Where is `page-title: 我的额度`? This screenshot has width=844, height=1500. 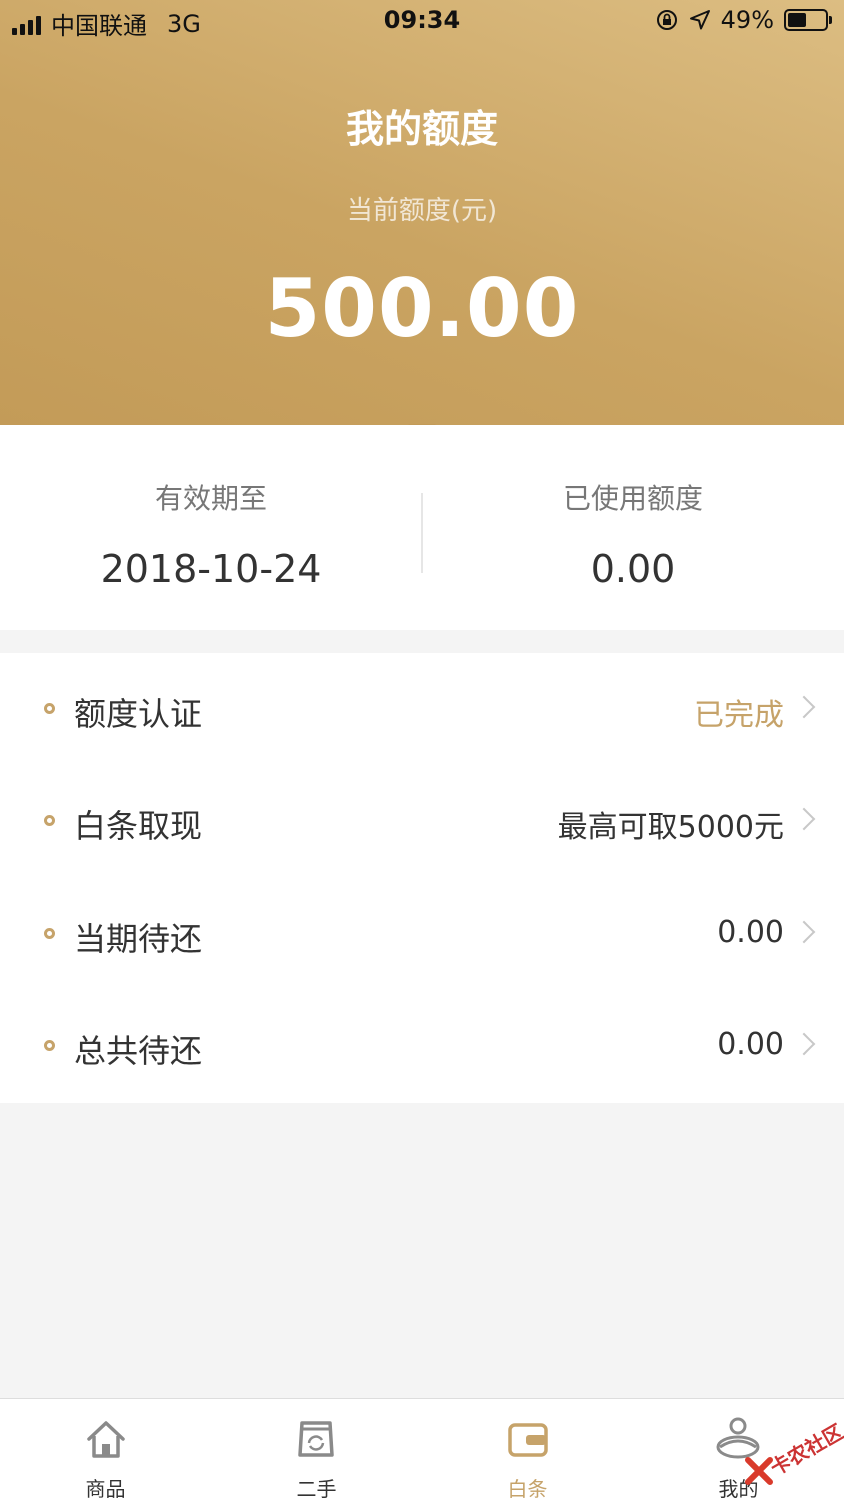 page-title: 我的额度 is located at coordinates (421, 129).